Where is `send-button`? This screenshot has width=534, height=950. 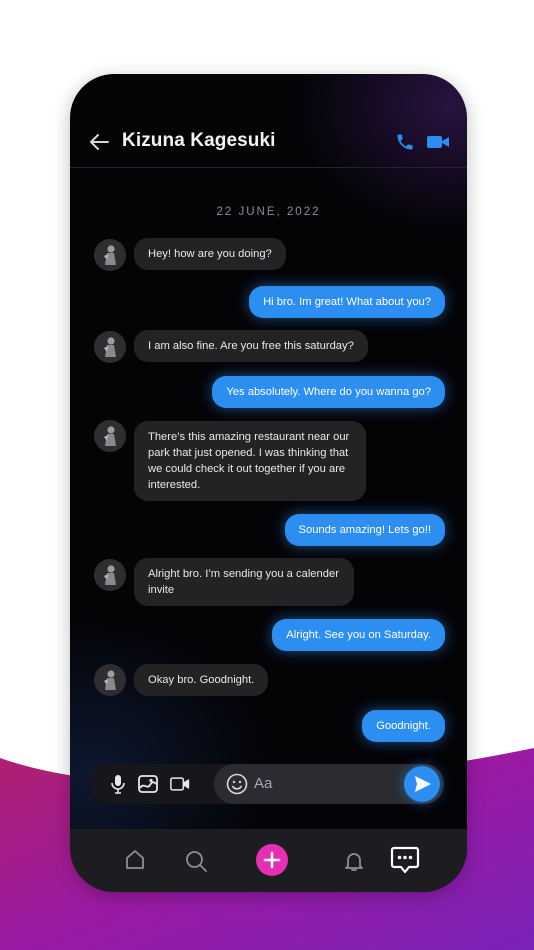 send-button is located at coordinates (422, 784).